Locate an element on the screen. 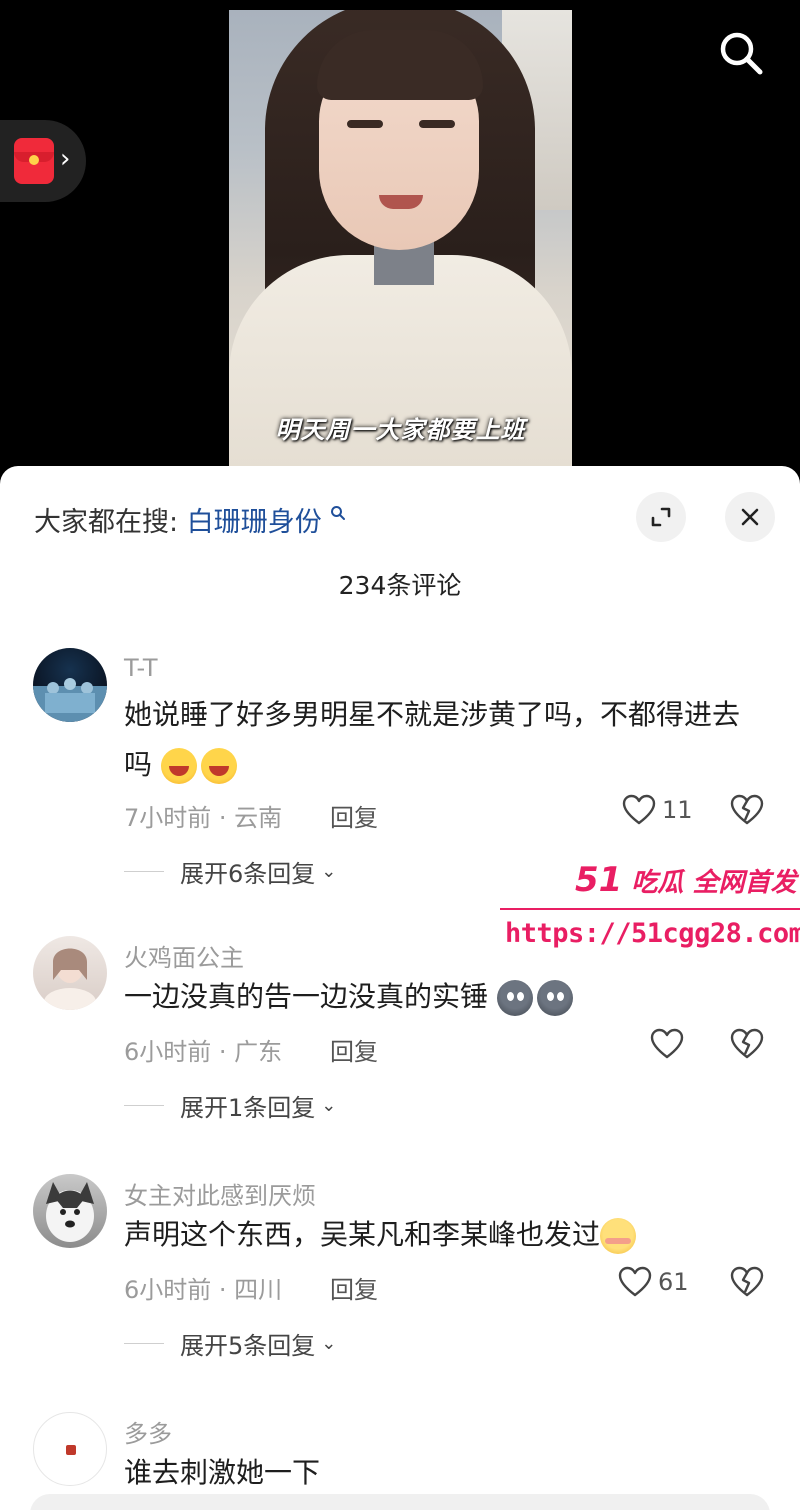  comment-meta: 6小时前 · 广东 is located at coordinates (203, 1052).